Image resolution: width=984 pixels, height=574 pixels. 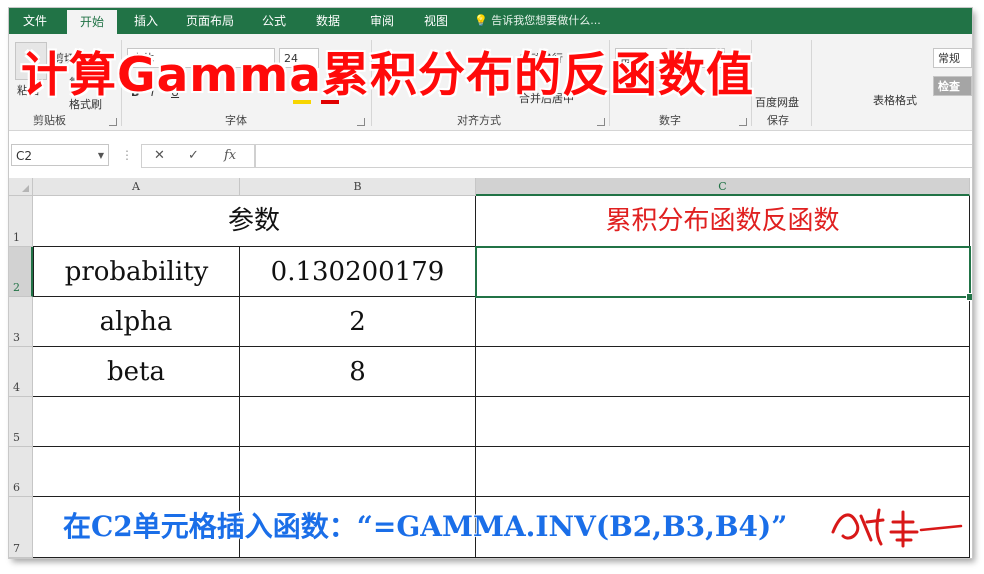 I want to click on chevron-down-icon: ▼, so click(x=101, y=156).